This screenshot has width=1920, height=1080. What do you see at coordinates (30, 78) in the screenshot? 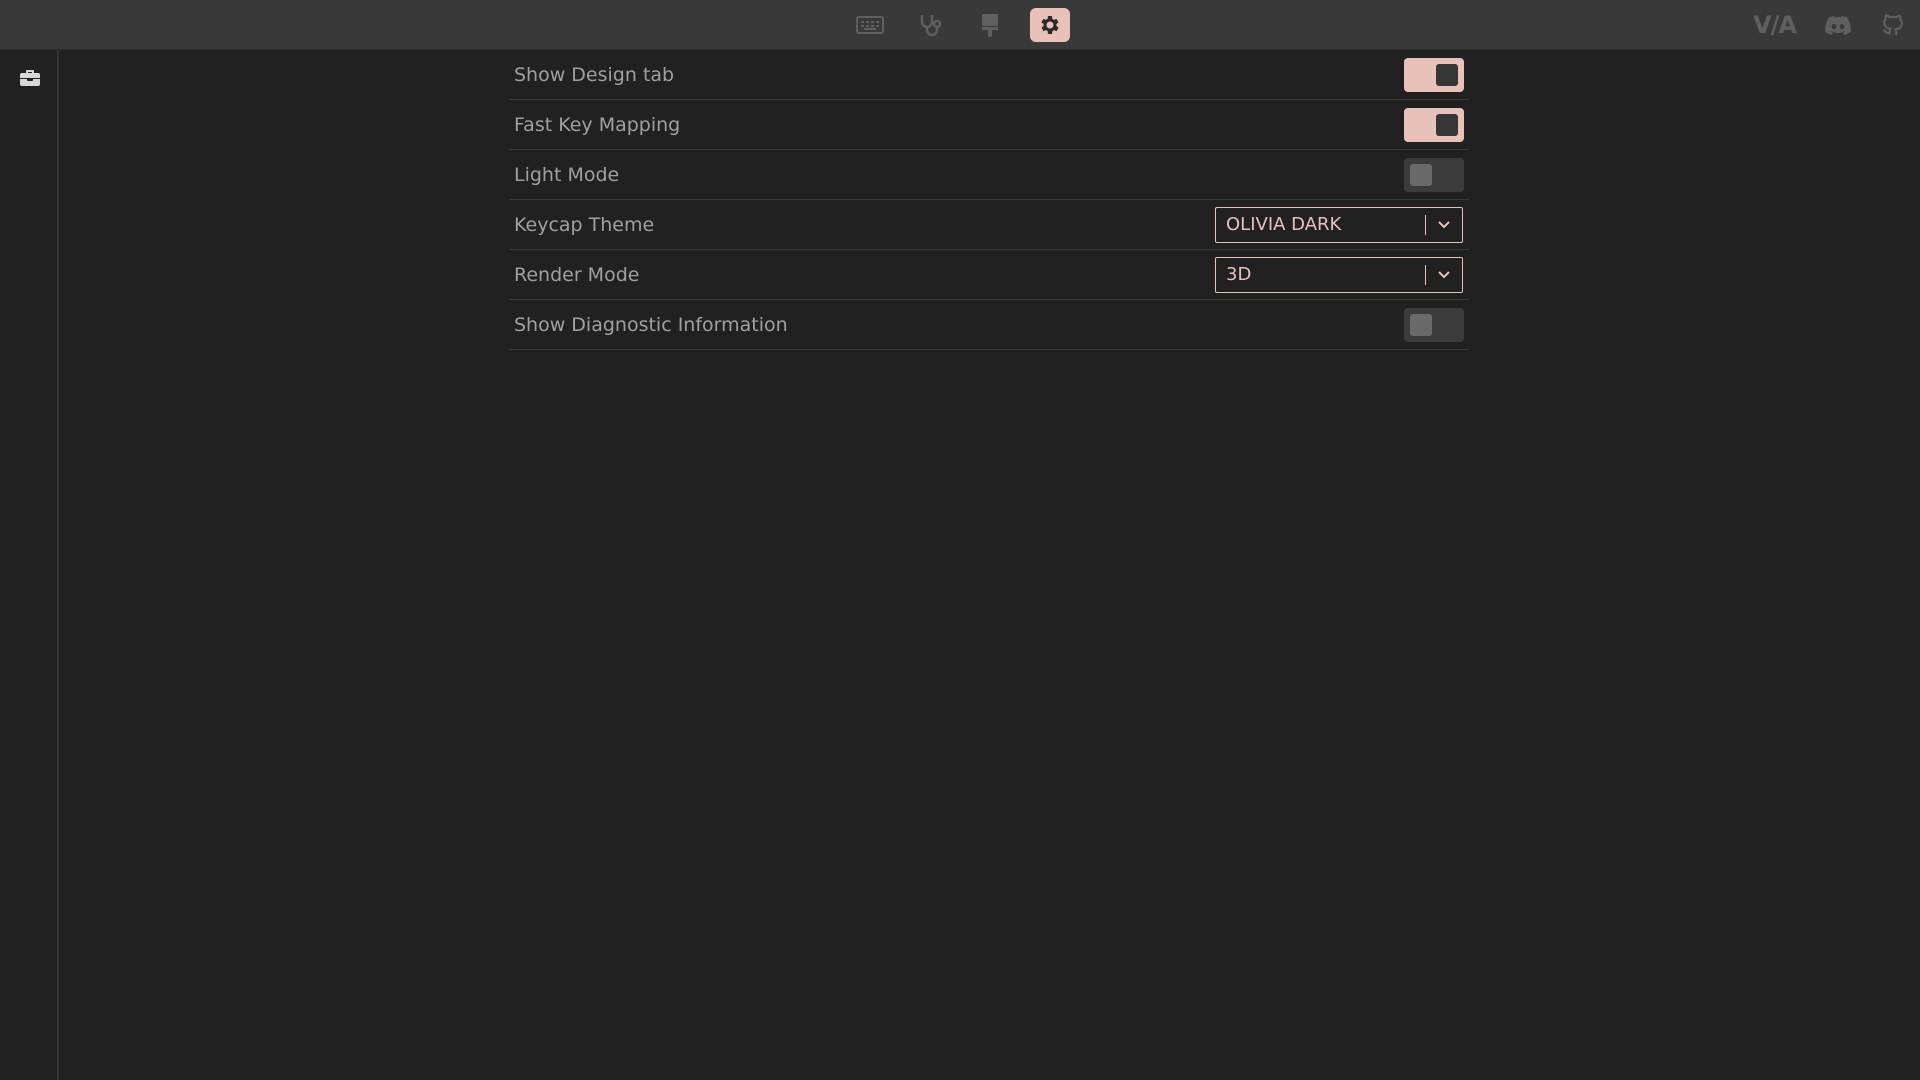
I see `toolbox-icon` at bounding box center [30, 78].